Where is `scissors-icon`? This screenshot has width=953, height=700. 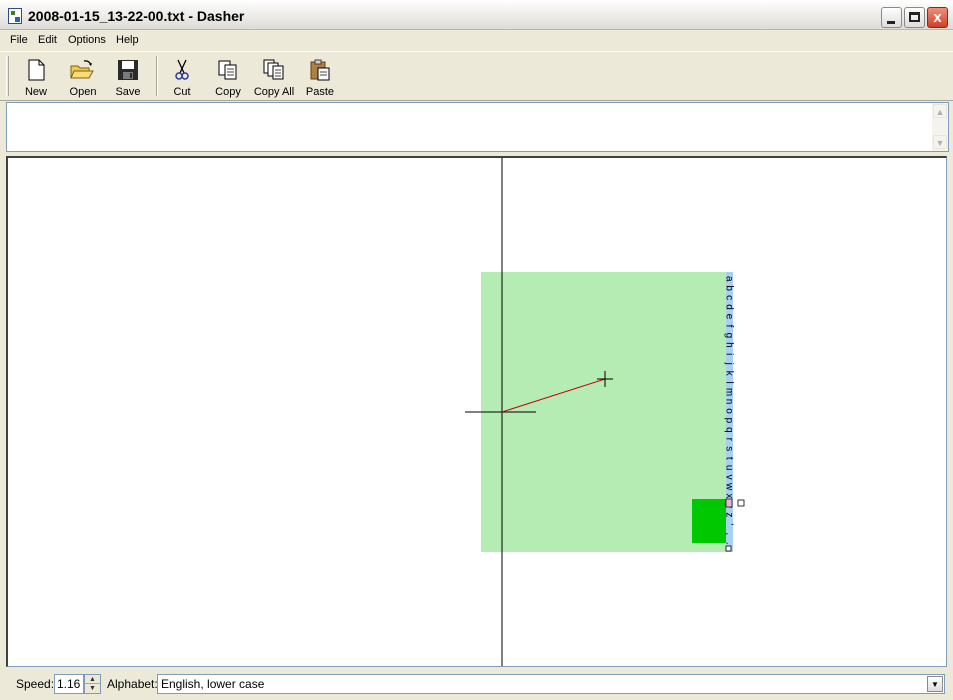
scissors-icon is located at coordinates (182, 69).